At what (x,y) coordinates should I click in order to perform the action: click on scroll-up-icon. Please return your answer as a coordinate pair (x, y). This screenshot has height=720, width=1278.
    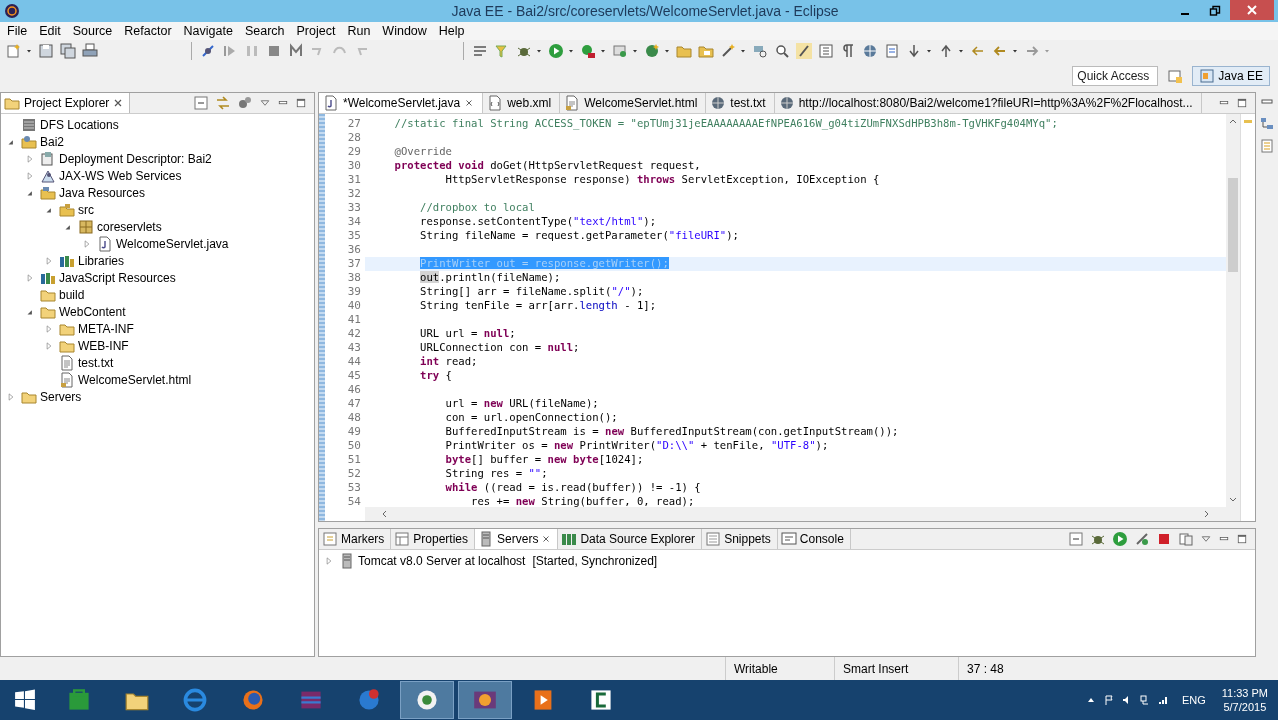
    Looking at the image, I should click on (1233, 122).